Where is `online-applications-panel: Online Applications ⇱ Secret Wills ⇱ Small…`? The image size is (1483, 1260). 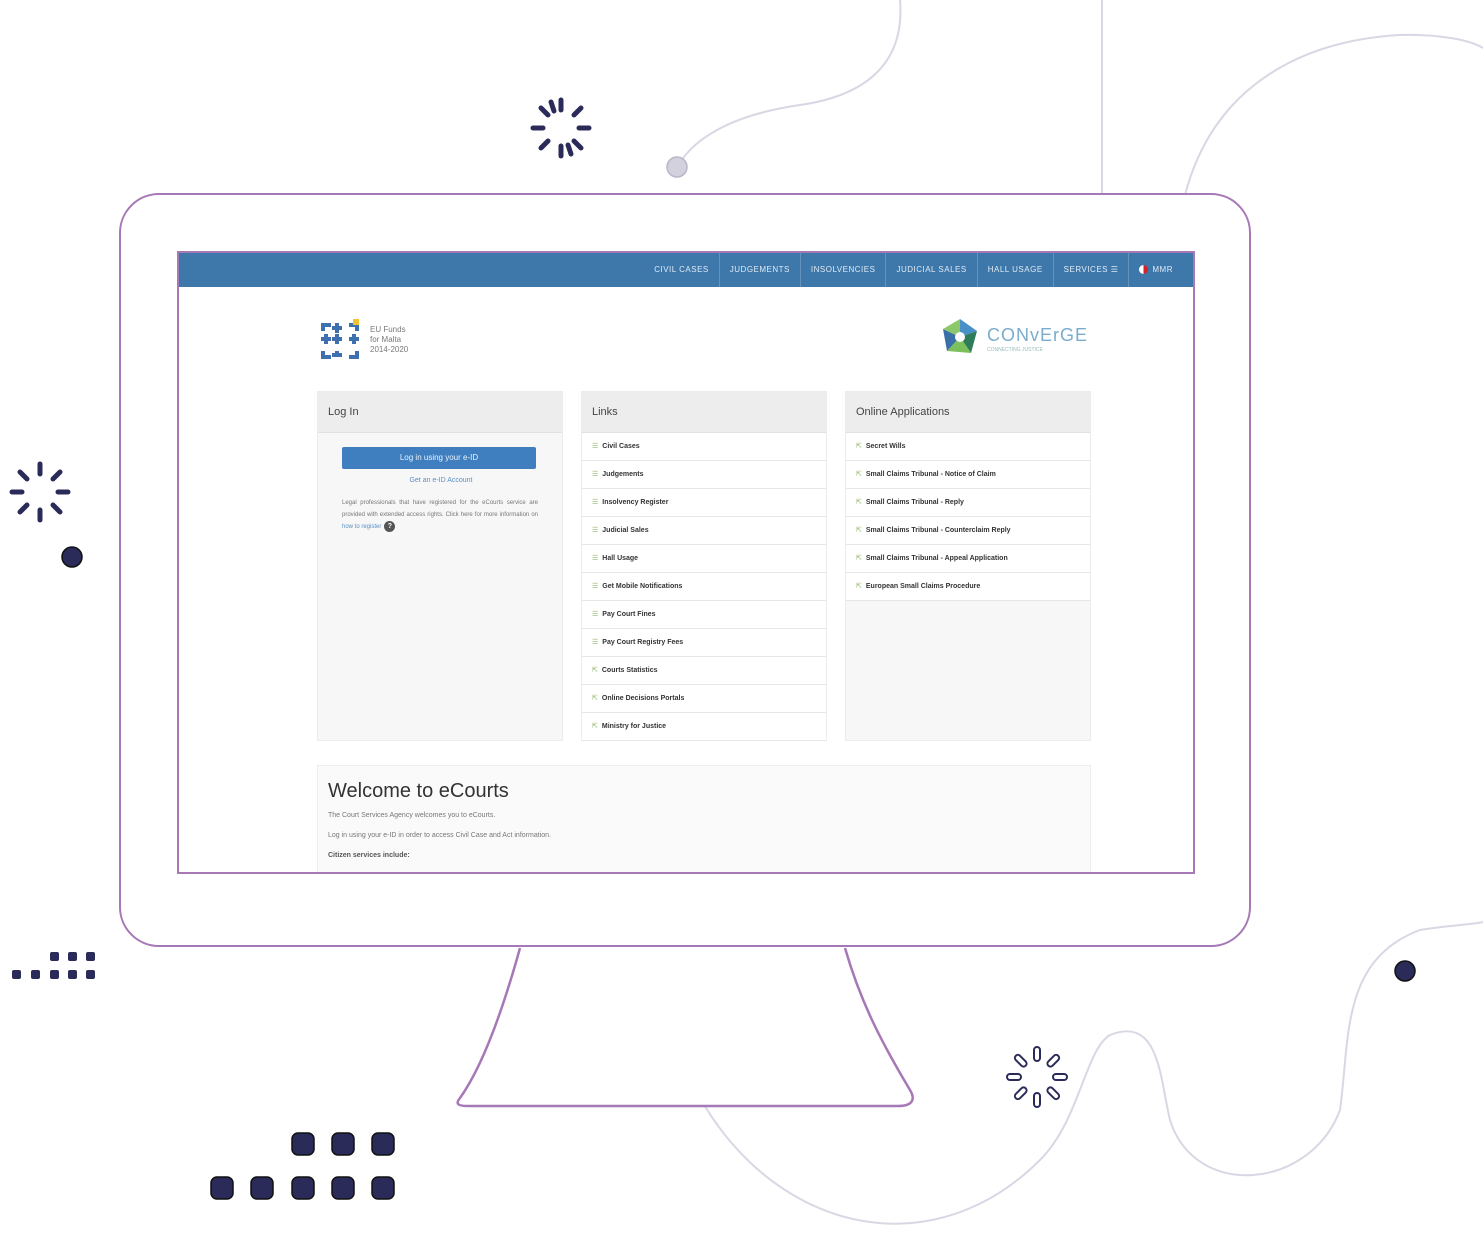
online-applications-panel: Online Applications ⇱ Secret Wills ⇱ Small… is located at coordinates (968, 566).